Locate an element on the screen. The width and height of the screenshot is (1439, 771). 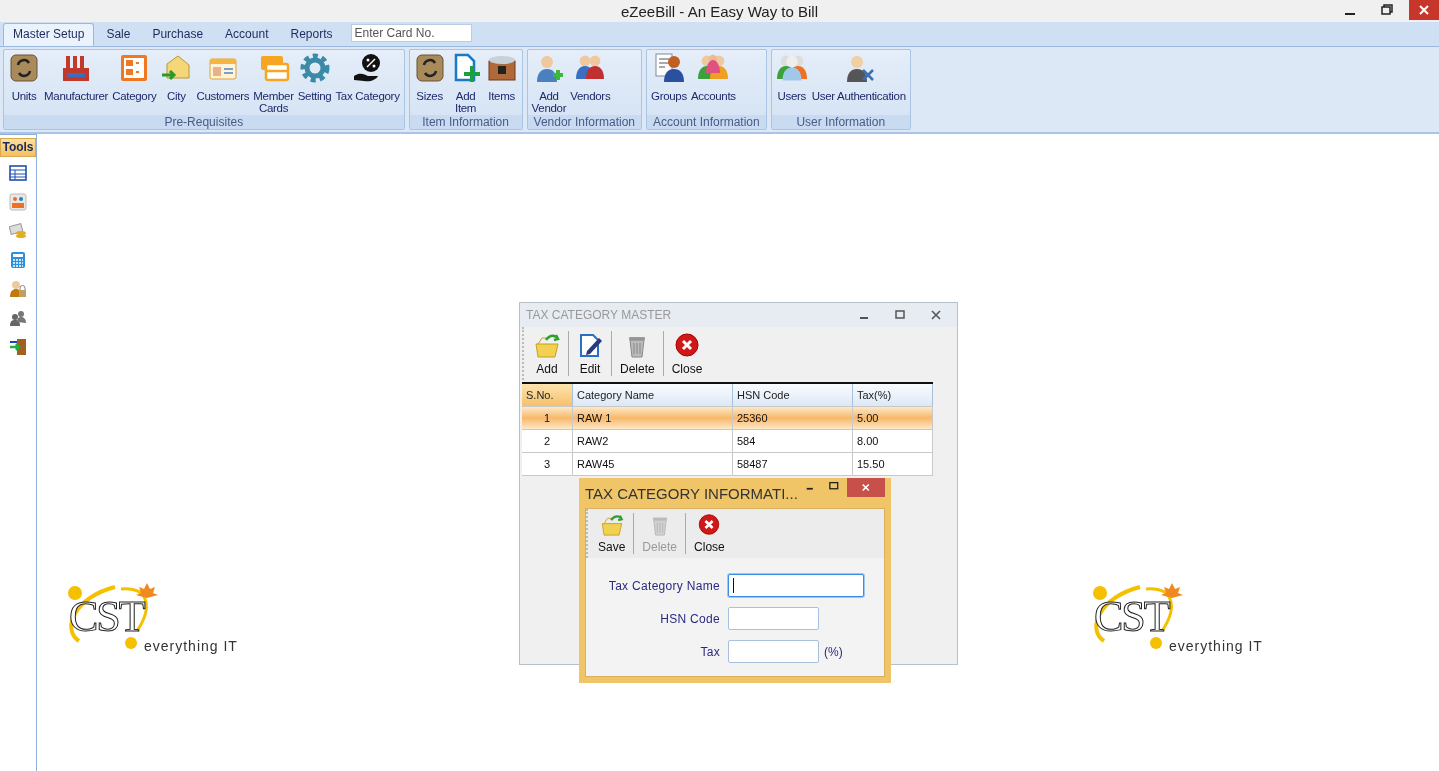
ribbon-tab: Master Setup is located at coordinates (49, 34).